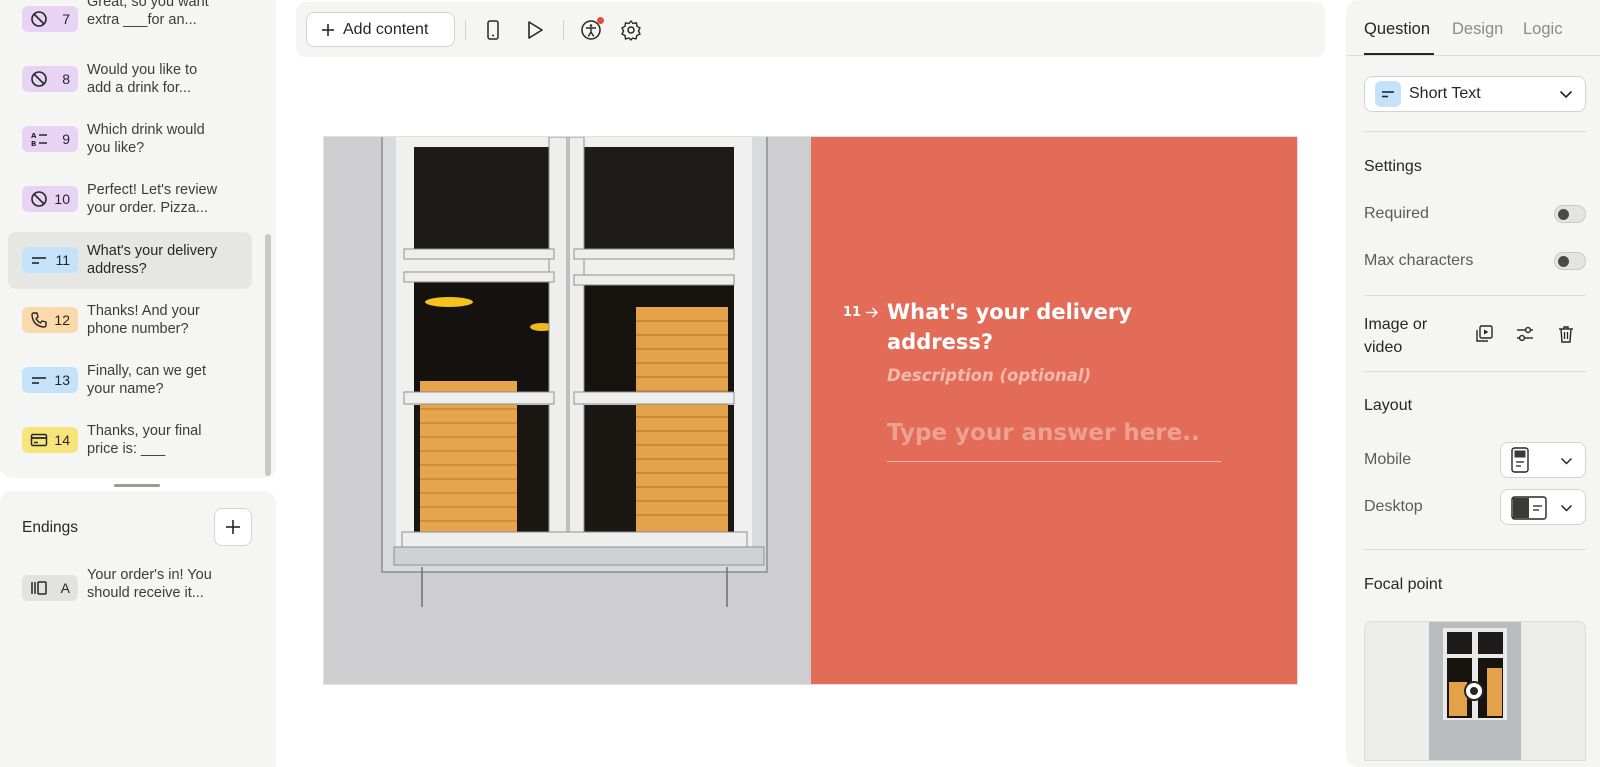 The height and width of the screenshot is (767, 1600). I want to click on max-characters-label: Max characters, so click(1419, 260).